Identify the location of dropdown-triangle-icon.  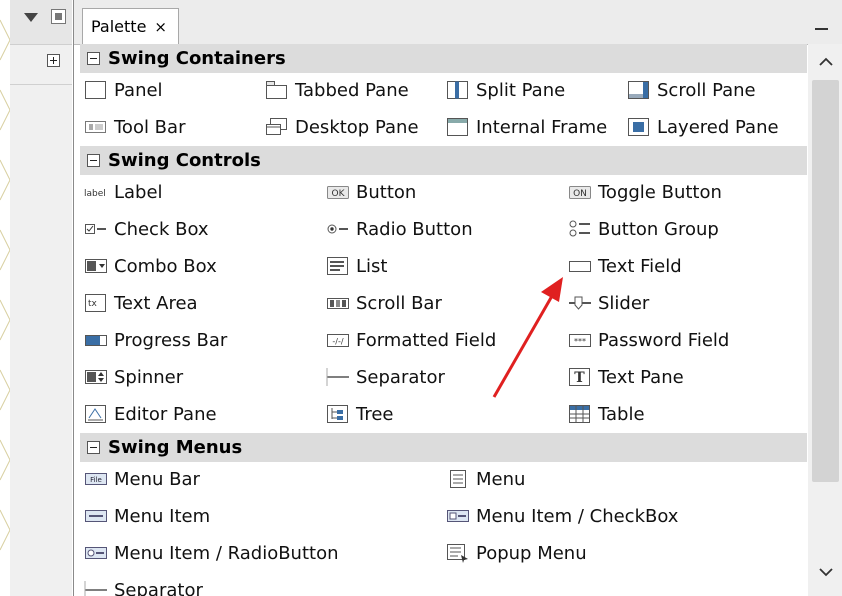
(31, 18).